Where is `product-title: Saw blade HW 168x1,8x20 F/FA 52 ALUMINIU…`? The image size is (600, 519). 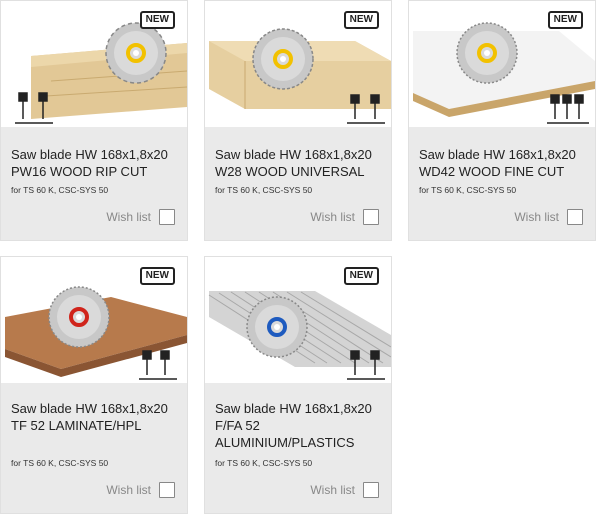
product-title: Saw blade HW 168x1,8x20 F/FA 52 ALUMINIU… is located at coordinates (298, 425).